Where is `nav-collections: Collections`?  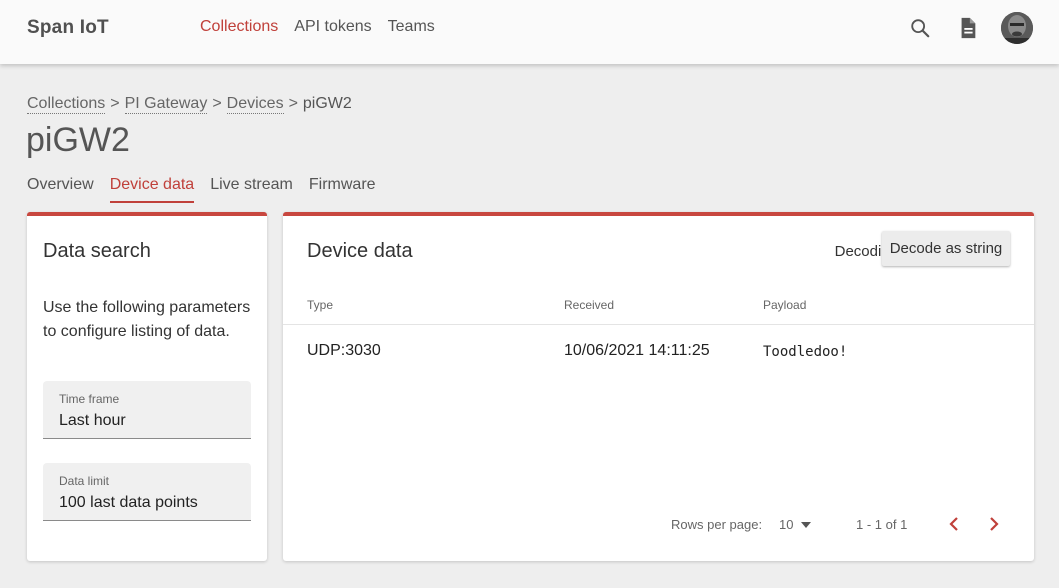
nav-collections: Collections is located at coordinates (239, 27).